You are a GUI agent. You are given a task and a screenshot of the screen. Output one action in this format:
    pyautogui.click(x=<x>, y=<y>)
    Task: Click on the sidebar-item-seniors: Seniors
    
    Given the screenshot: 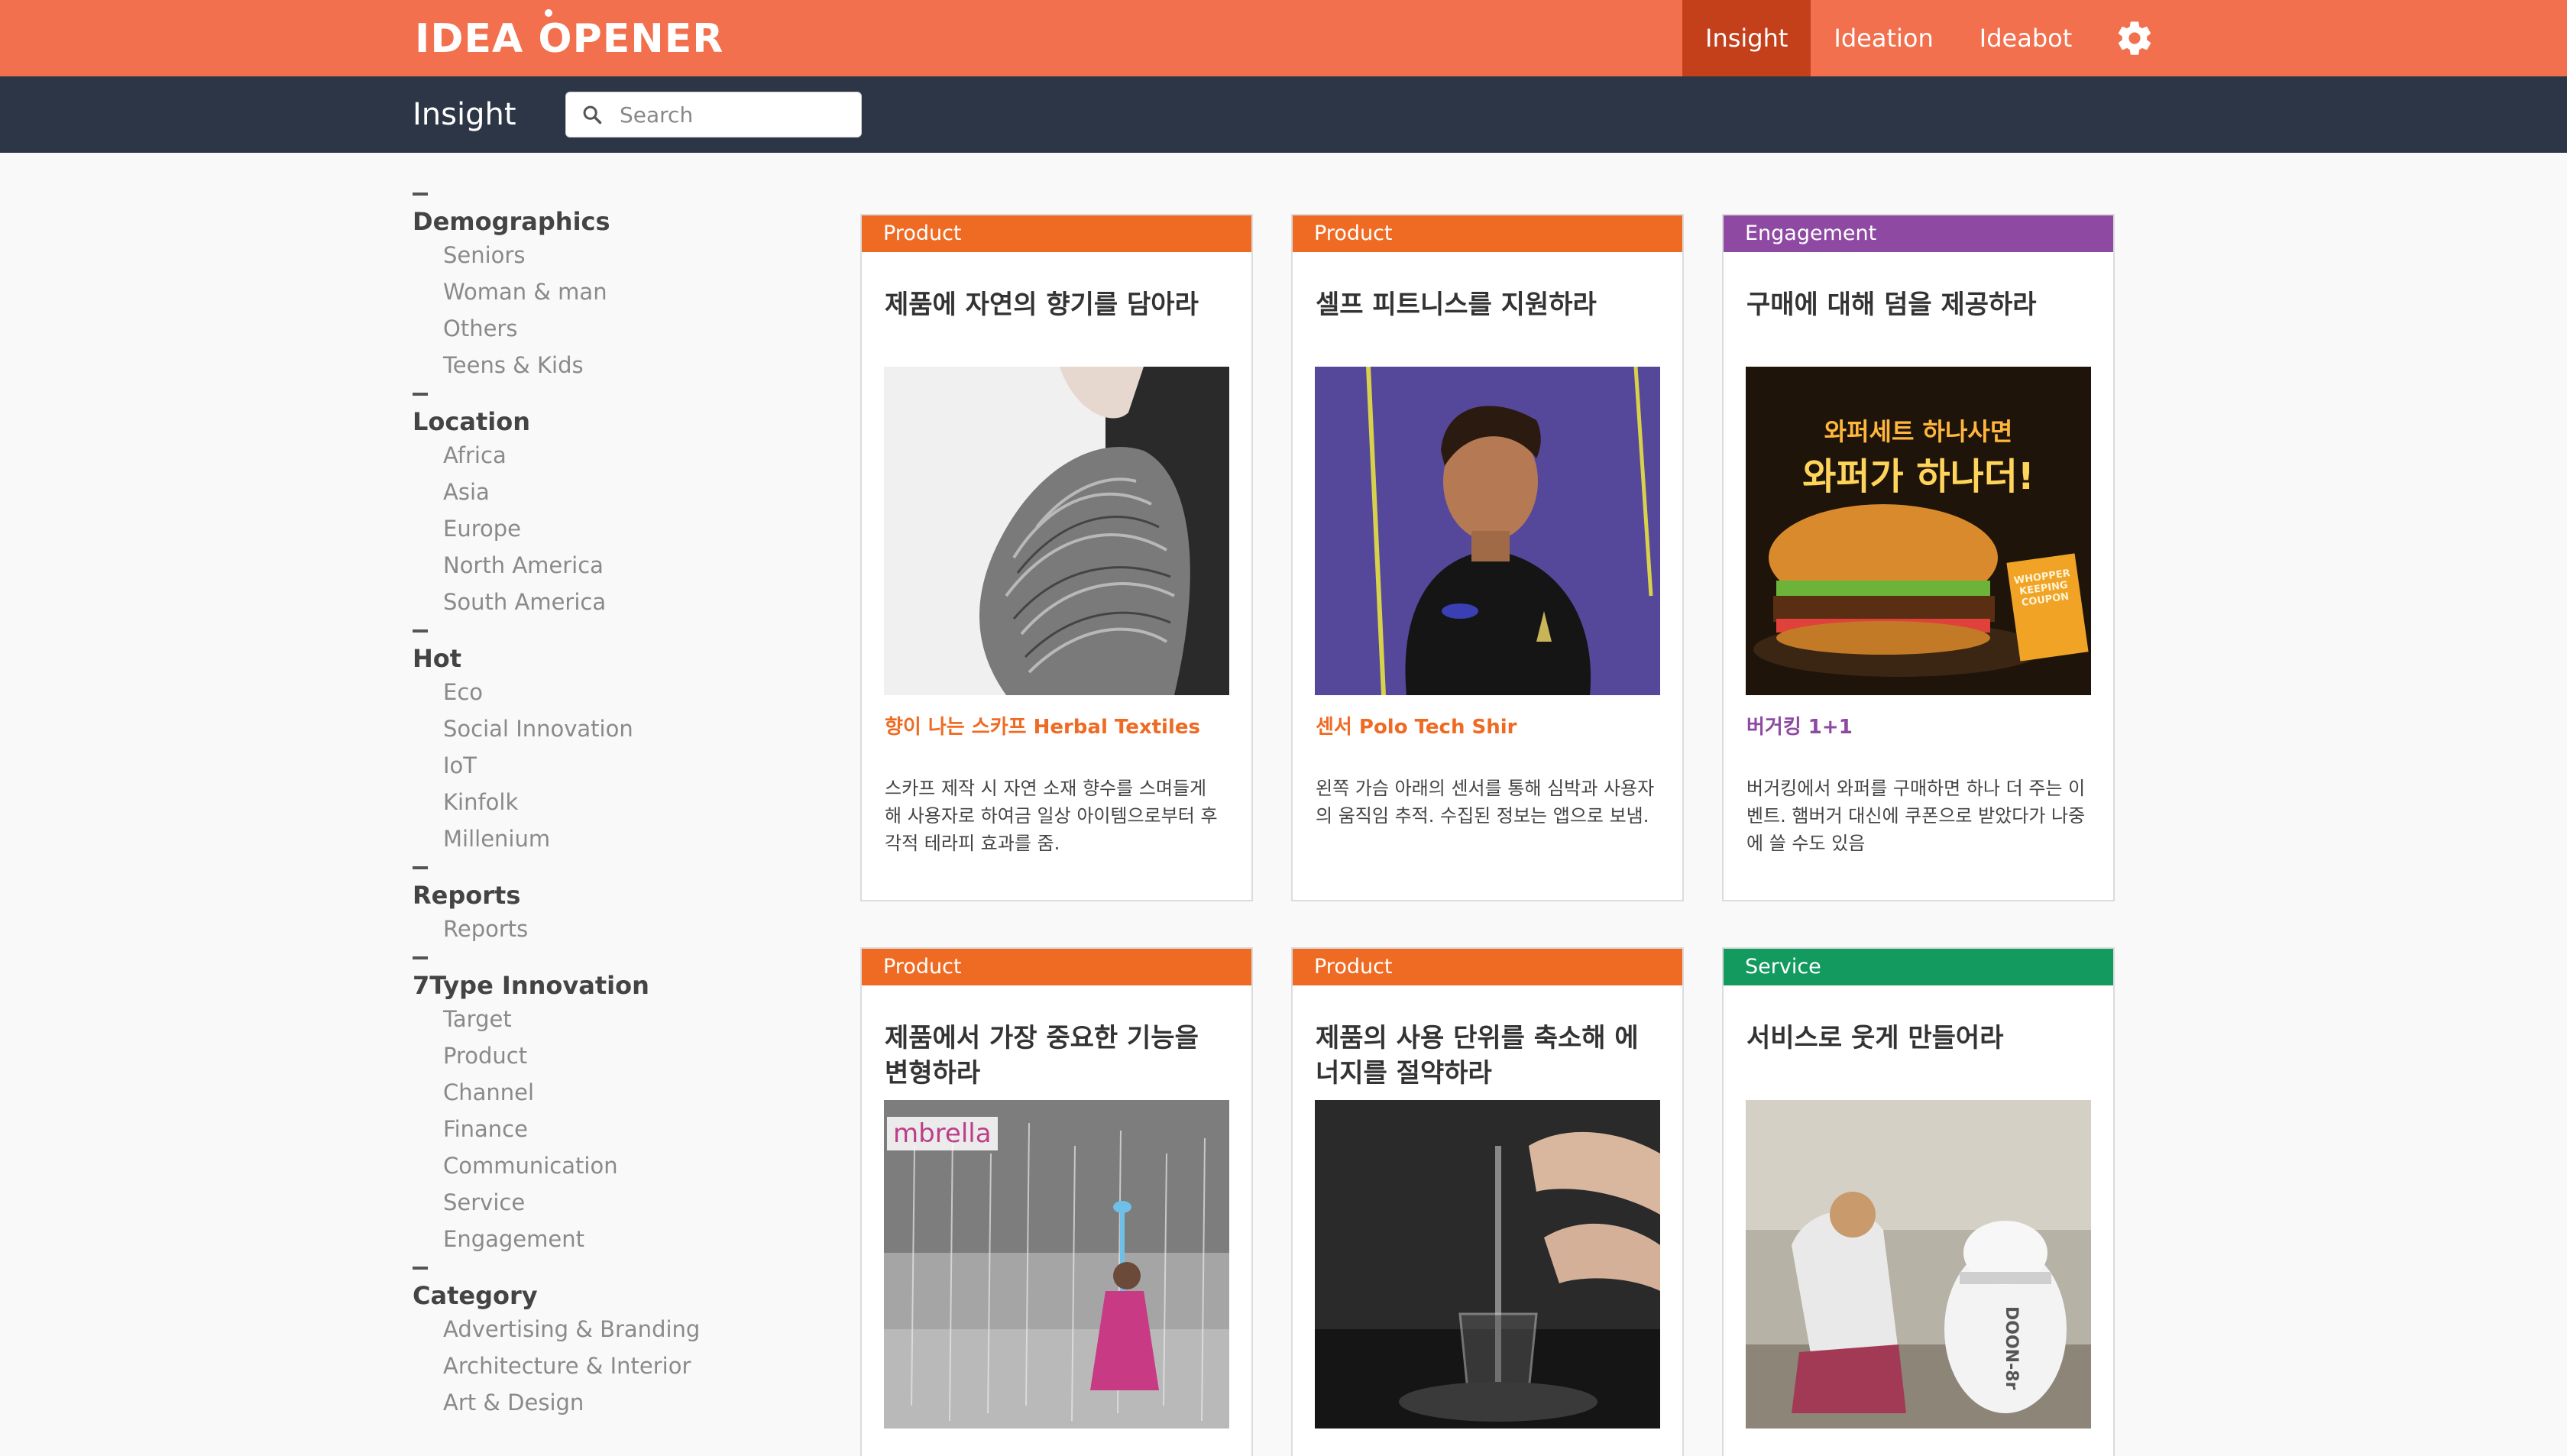 What is the action you would take?
    pyautogui.click(x=581, y=255)
    